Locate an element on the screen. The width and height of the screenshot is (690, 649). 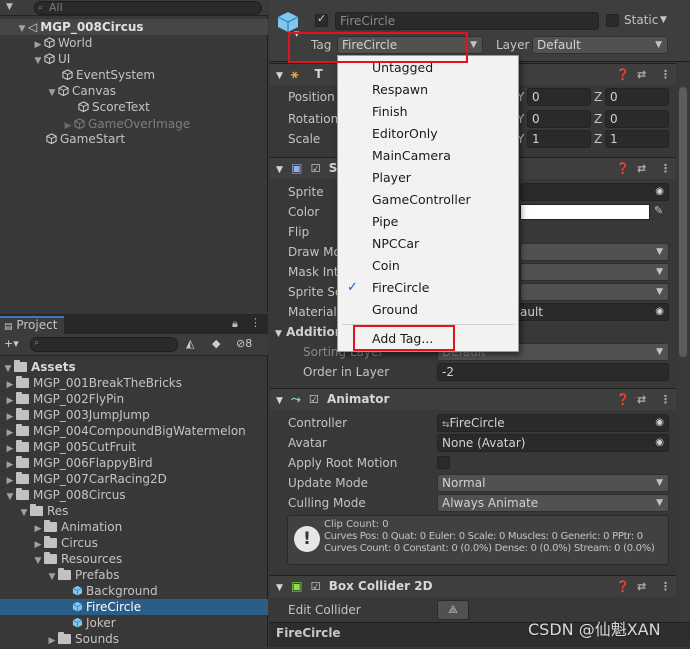
folder-item: ▶ MGP_007CarRacing2D is located at coordinates (85, 479).